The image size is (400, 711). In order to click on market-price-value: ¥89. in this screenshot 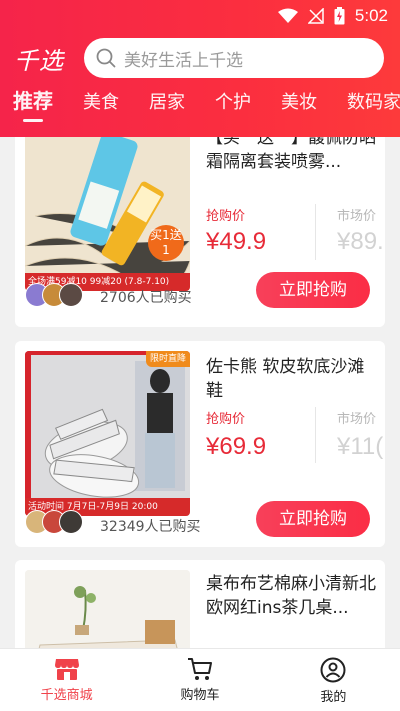, I will do `click(360, 241)`.